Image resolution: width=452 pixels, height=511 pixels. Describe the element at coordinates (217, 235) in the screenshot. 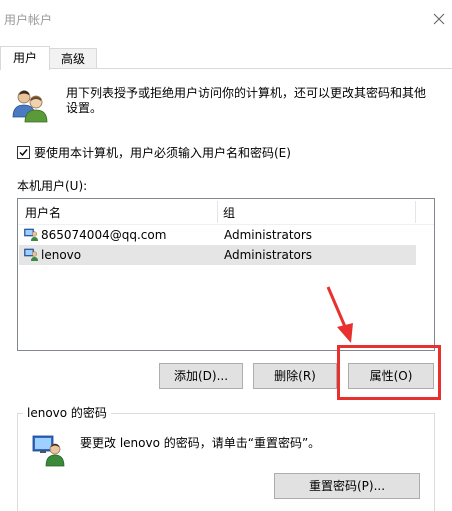

I see `table-row: 865074004@qq.com Administrators` at that location.